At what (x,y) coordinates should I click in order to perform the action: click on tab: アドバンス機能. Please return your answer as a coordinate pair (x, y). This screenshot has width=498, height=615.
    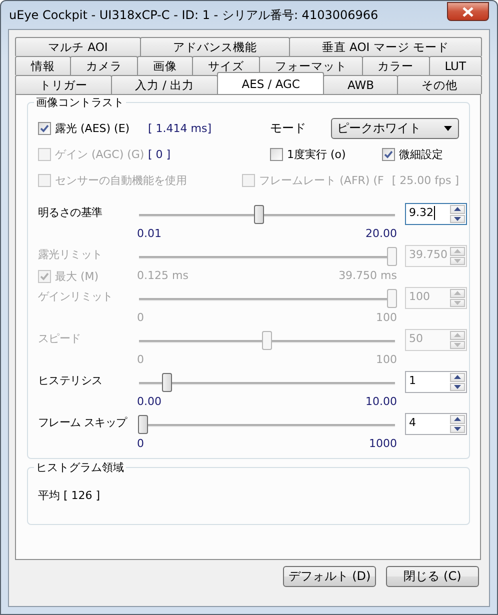
    Looking at the image, I should click on (215, 46).